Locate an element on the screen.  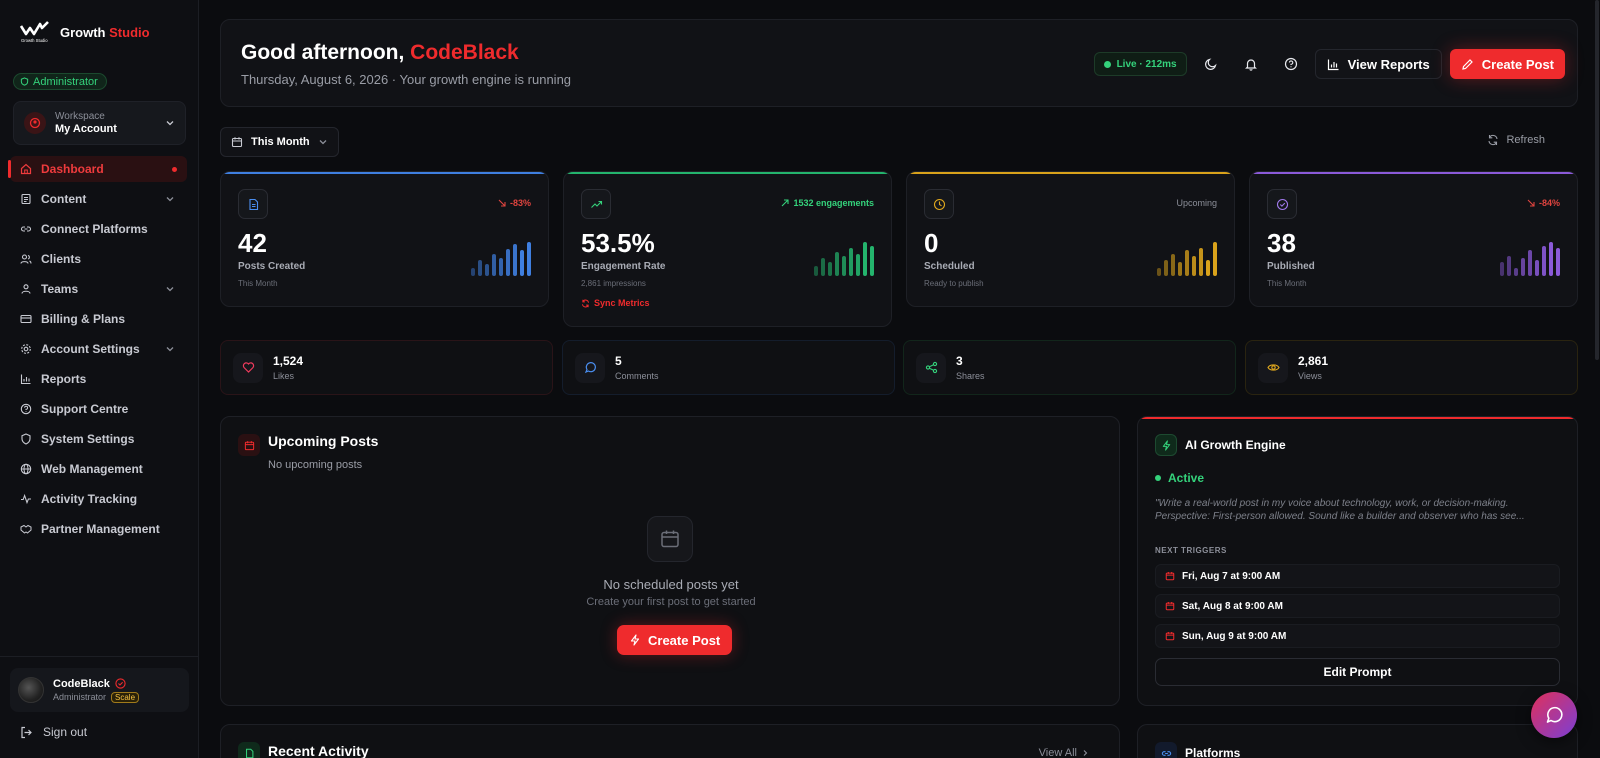
ai-status-indicator: Active is located at coordinates (1179, 478).